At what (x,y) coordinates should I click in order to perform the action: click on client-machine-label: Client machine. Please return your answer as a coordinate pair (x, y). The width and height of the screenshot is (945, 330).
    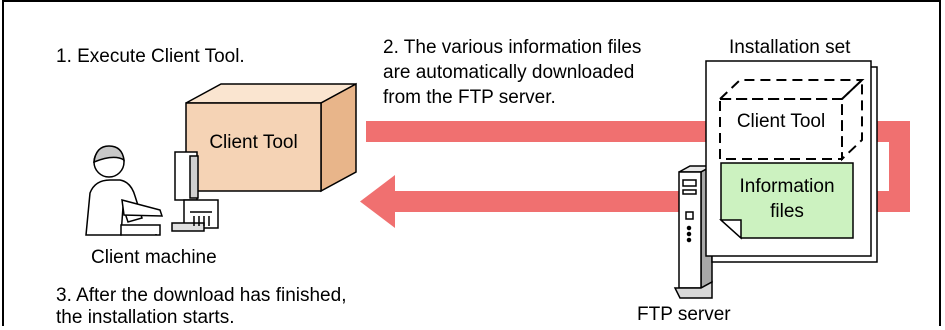
    Looking at the image, I should click on (154, 257).